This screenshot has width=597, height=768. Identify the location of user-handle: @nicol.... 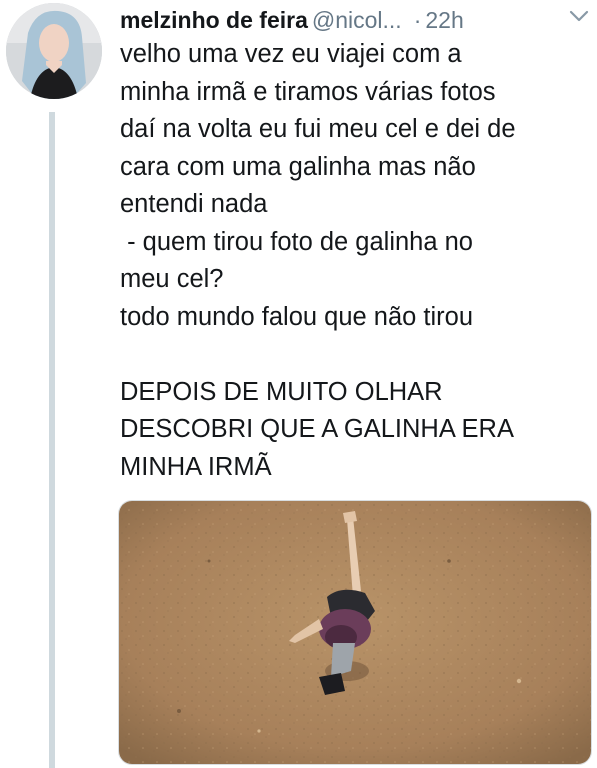
(357, 20).